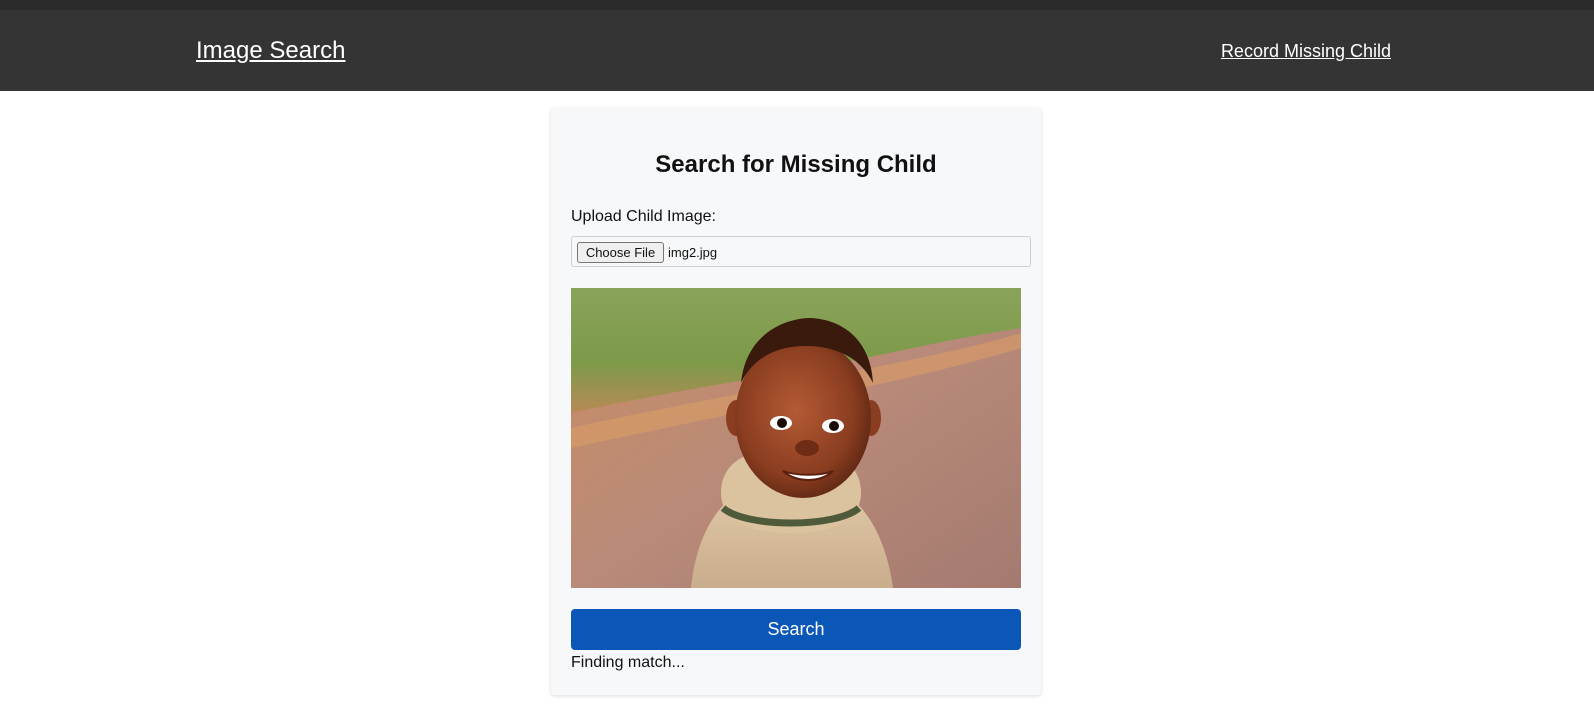  I want to click on choose-file-button: Choose File, so click(620, 252).